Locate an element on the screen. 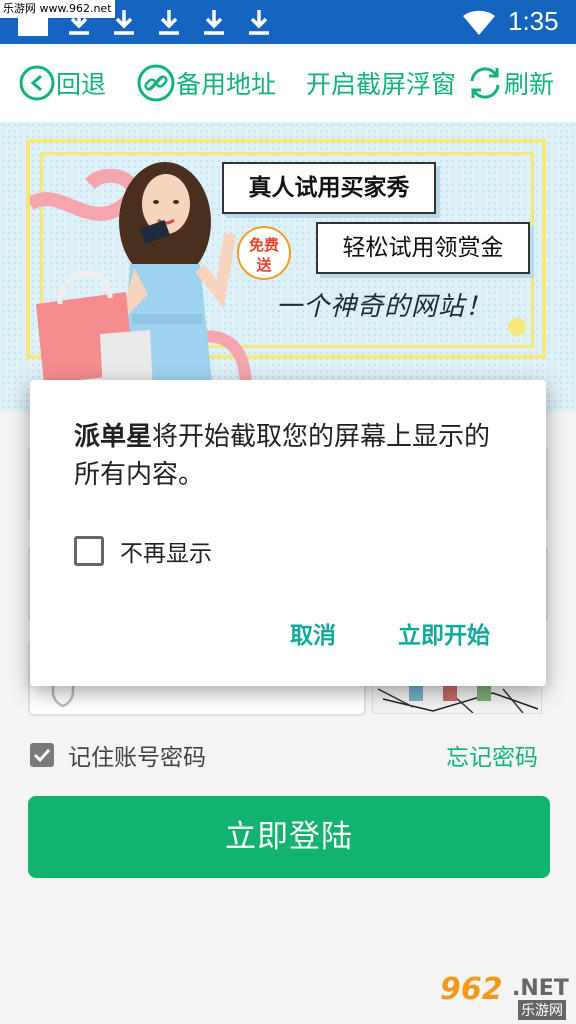 This screenshot has width=576, height=1024. banner-title-2: 轻松试用领赏金 is located at coordinates (423, 248).